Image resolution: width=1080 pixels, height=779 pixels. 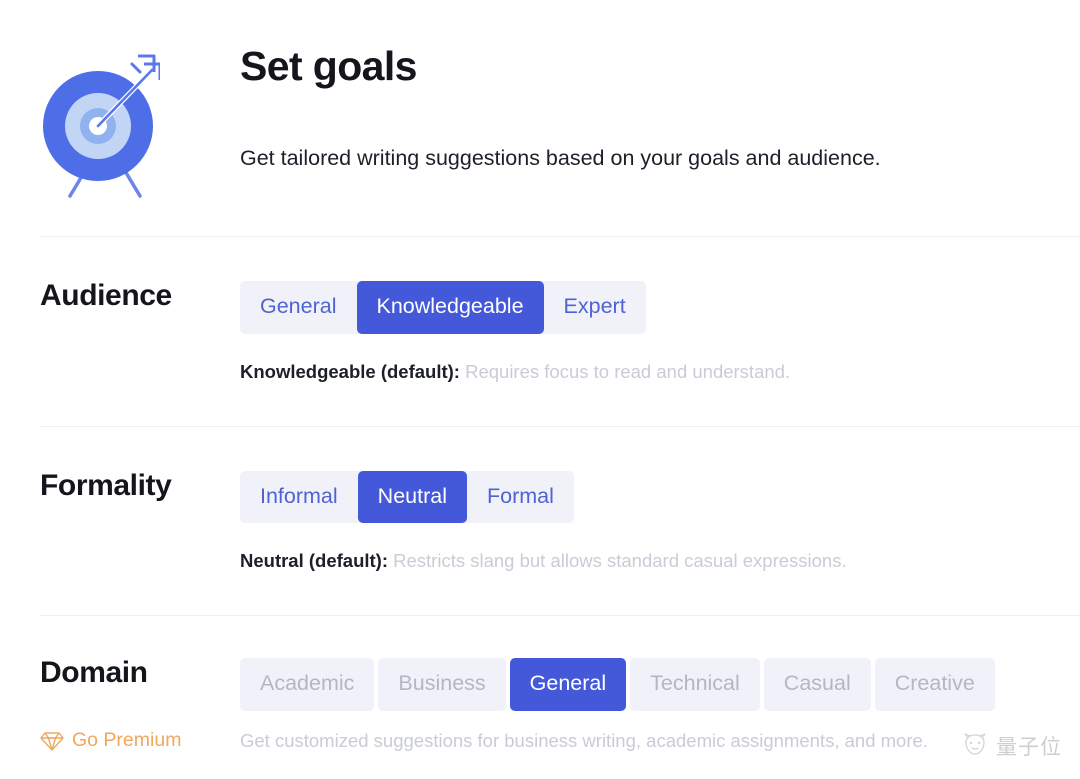 I want to click on formality-option-neutral: Neutral, so click(x=412, y=497).